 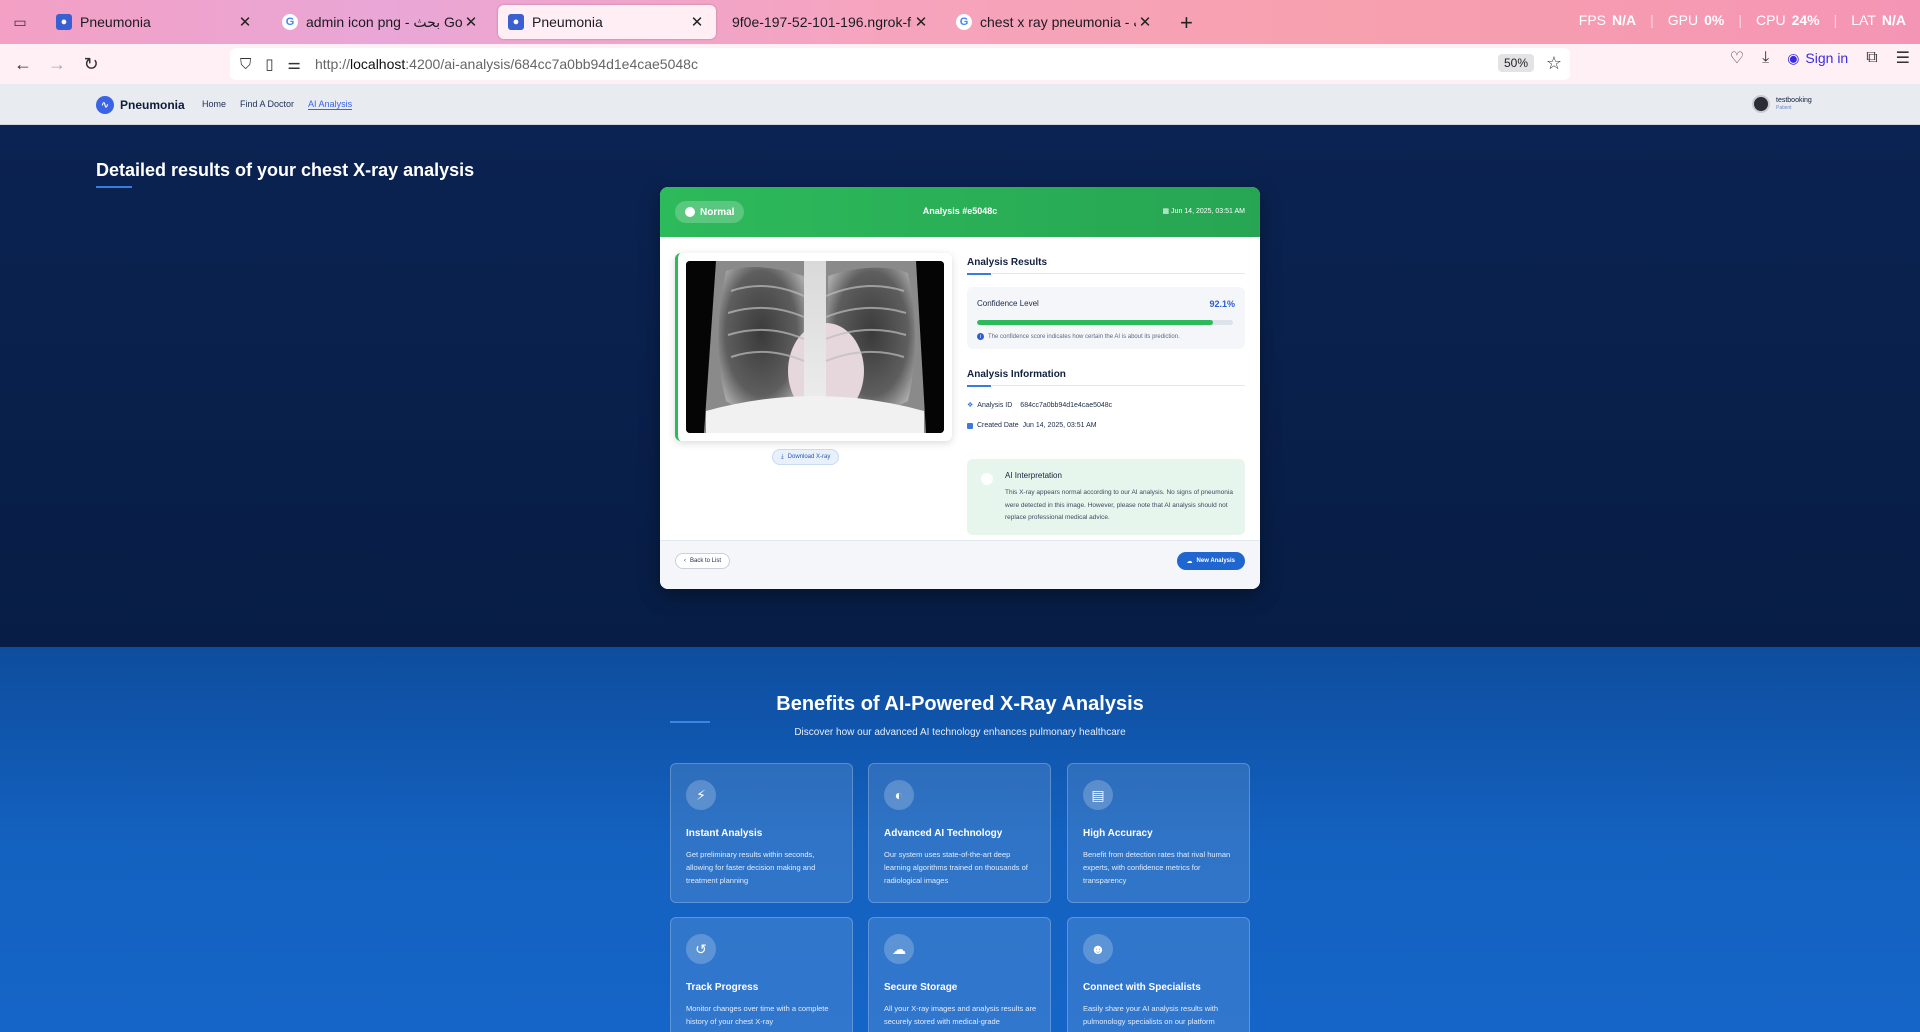 I want to click on chart-icon: ▤, so click(x=1098, y=795).